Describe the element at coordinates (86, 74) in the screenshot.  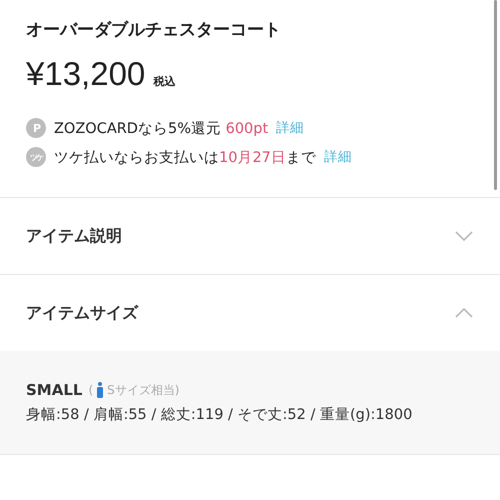
I see `price: ¥13,200` at that location.